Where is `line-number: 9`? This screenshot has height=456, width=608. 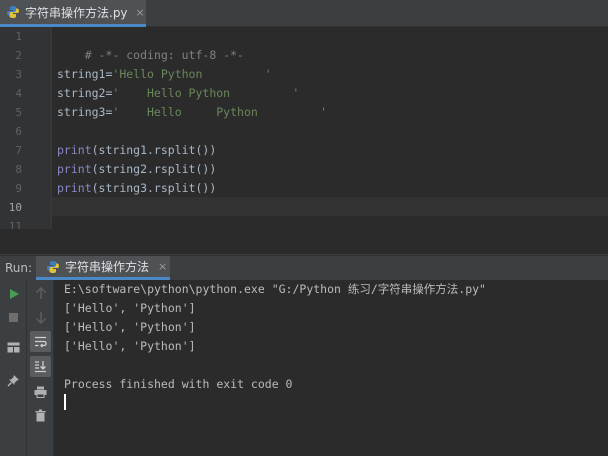
line-number: 9 is located at coordinates (18, 188).